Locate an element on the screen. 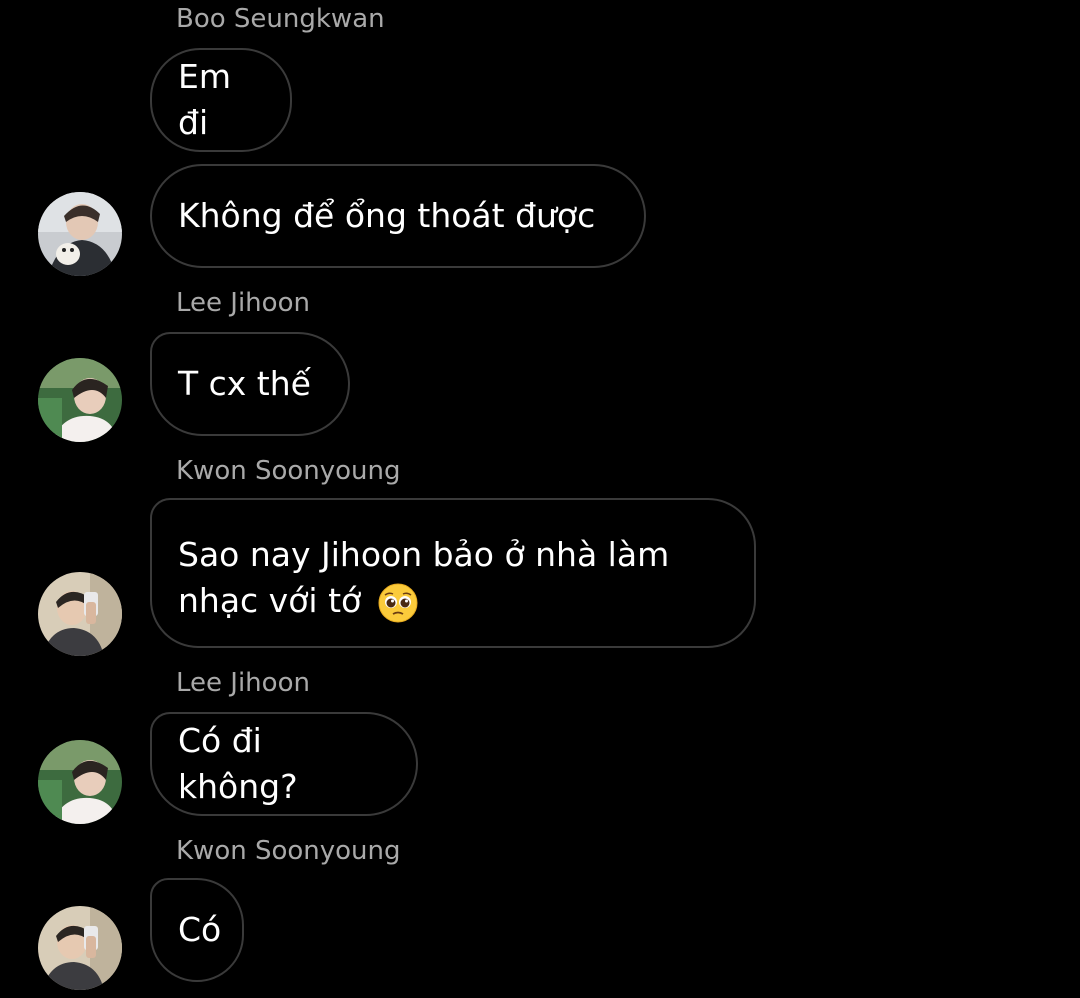 Image resolution: width=1080 pixels, height=998 pixels. message-bubble: Không để ổng thoát được is located at coordinates (398, 216).